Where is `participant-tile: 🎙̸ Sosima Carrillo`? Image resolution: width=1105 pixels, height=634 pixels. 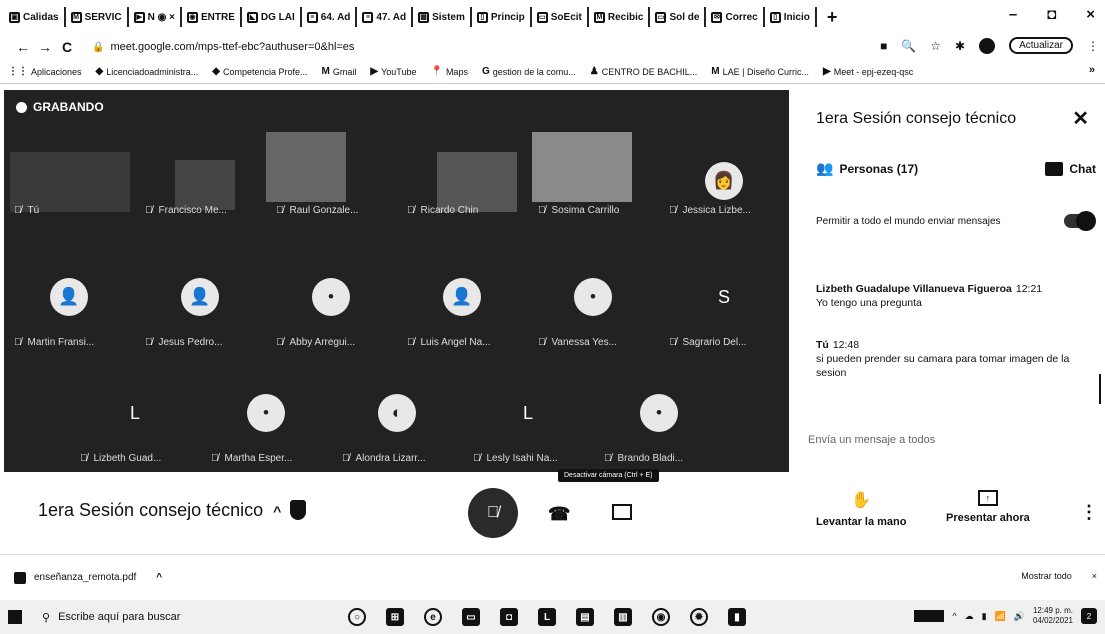
participant-tile: 🎙̸ Sosima Carrillo is located at coordinates (593, 177).